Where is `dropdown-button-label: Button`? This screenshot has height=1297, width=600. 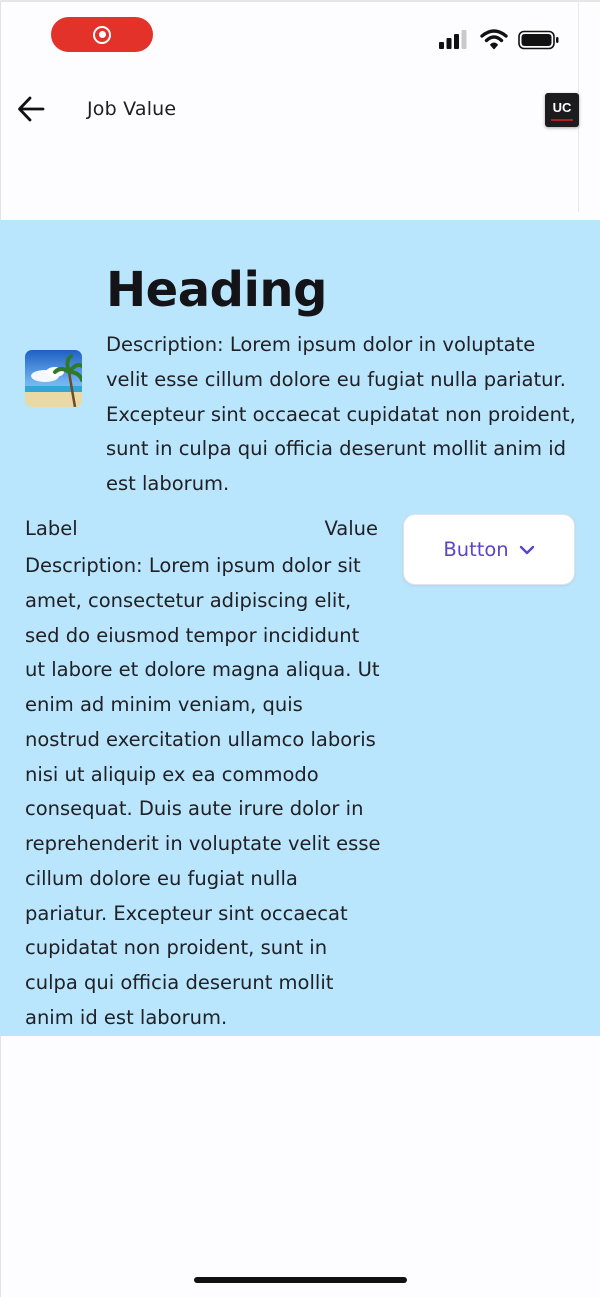
dropdown-button-label: Button is located at coordinates (476, 549).